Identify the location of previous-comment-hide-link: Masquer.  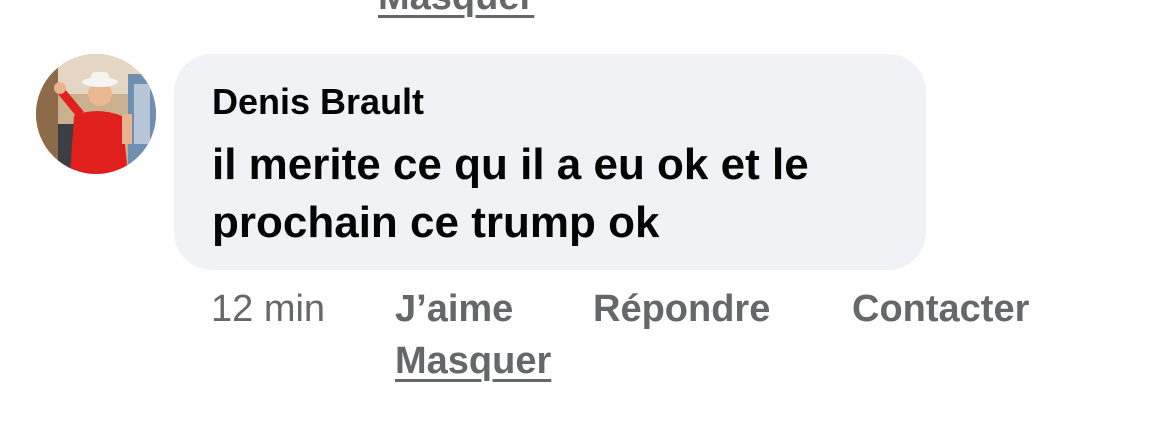
(456, 8).